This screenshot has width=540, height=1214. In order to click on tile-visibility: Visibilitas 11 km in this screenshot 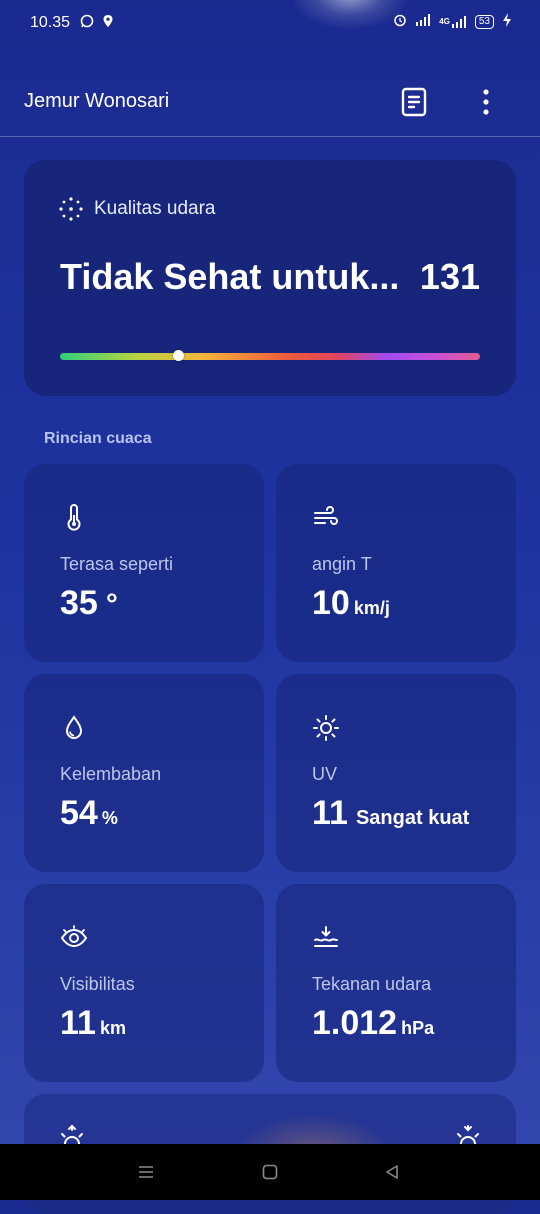, I will do `click(144, 983)`.